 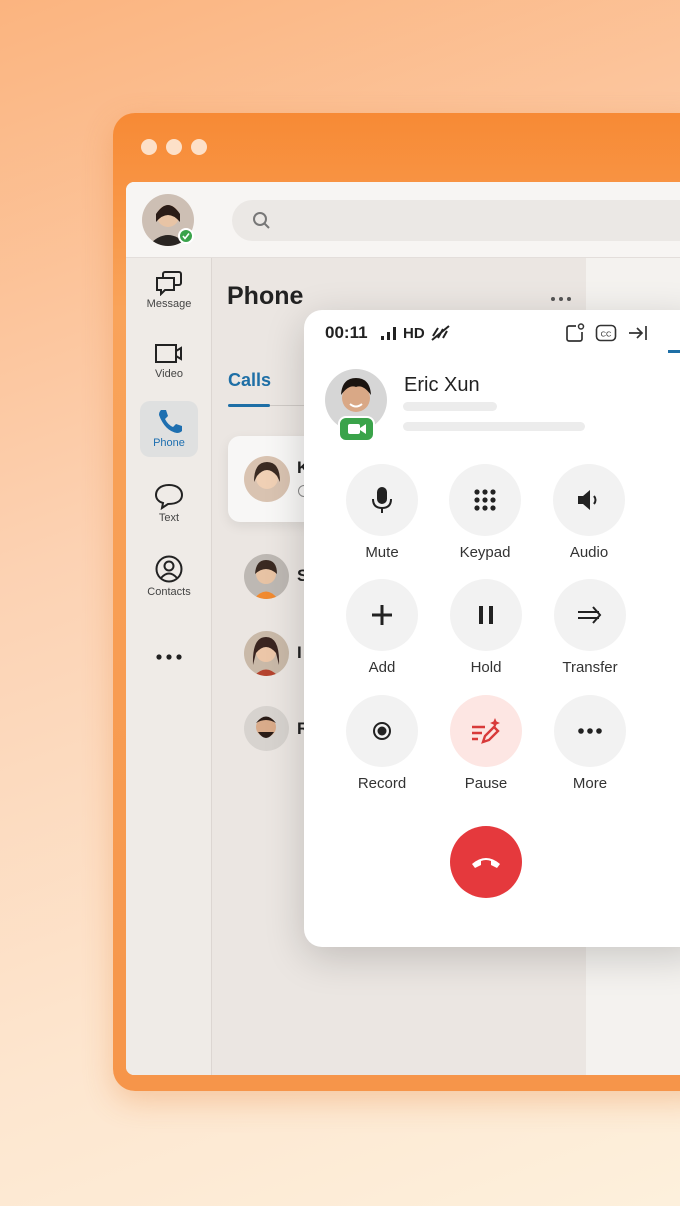 I want to click on sidebar-item-label: Video, so click(x=169, y=374).